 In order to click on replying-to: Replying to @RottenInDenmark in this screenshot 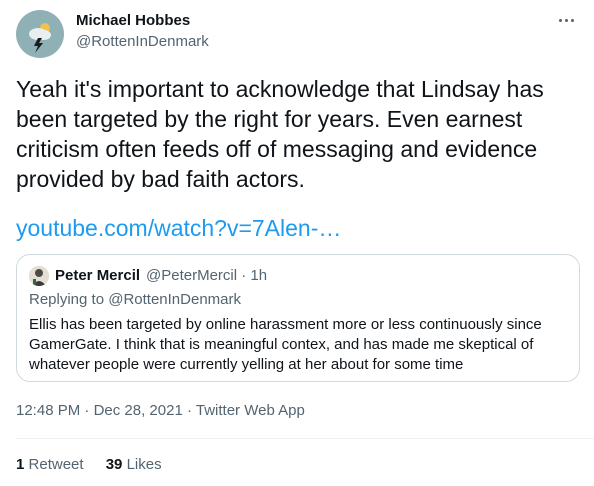, I will do `click(135, 299)`.